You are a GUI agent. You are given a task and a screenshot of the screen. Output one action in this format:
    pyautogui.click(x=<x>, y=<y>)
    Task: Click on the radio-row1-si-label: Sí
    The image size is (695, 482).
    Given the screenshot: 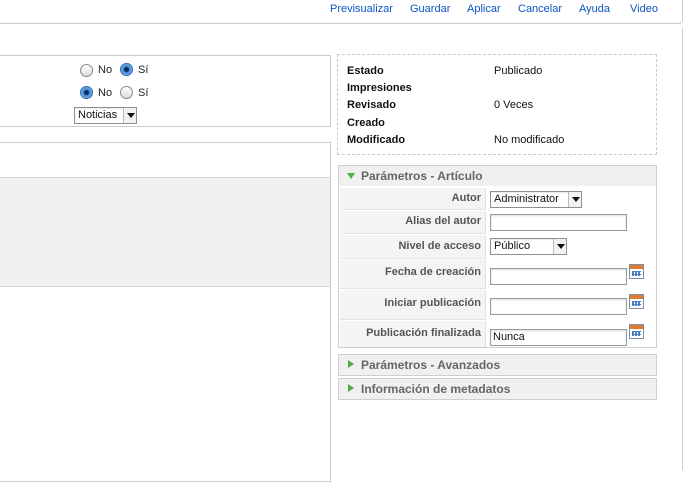 What is the action you would take?
    pyautogui.click(x=143, y=70)
    